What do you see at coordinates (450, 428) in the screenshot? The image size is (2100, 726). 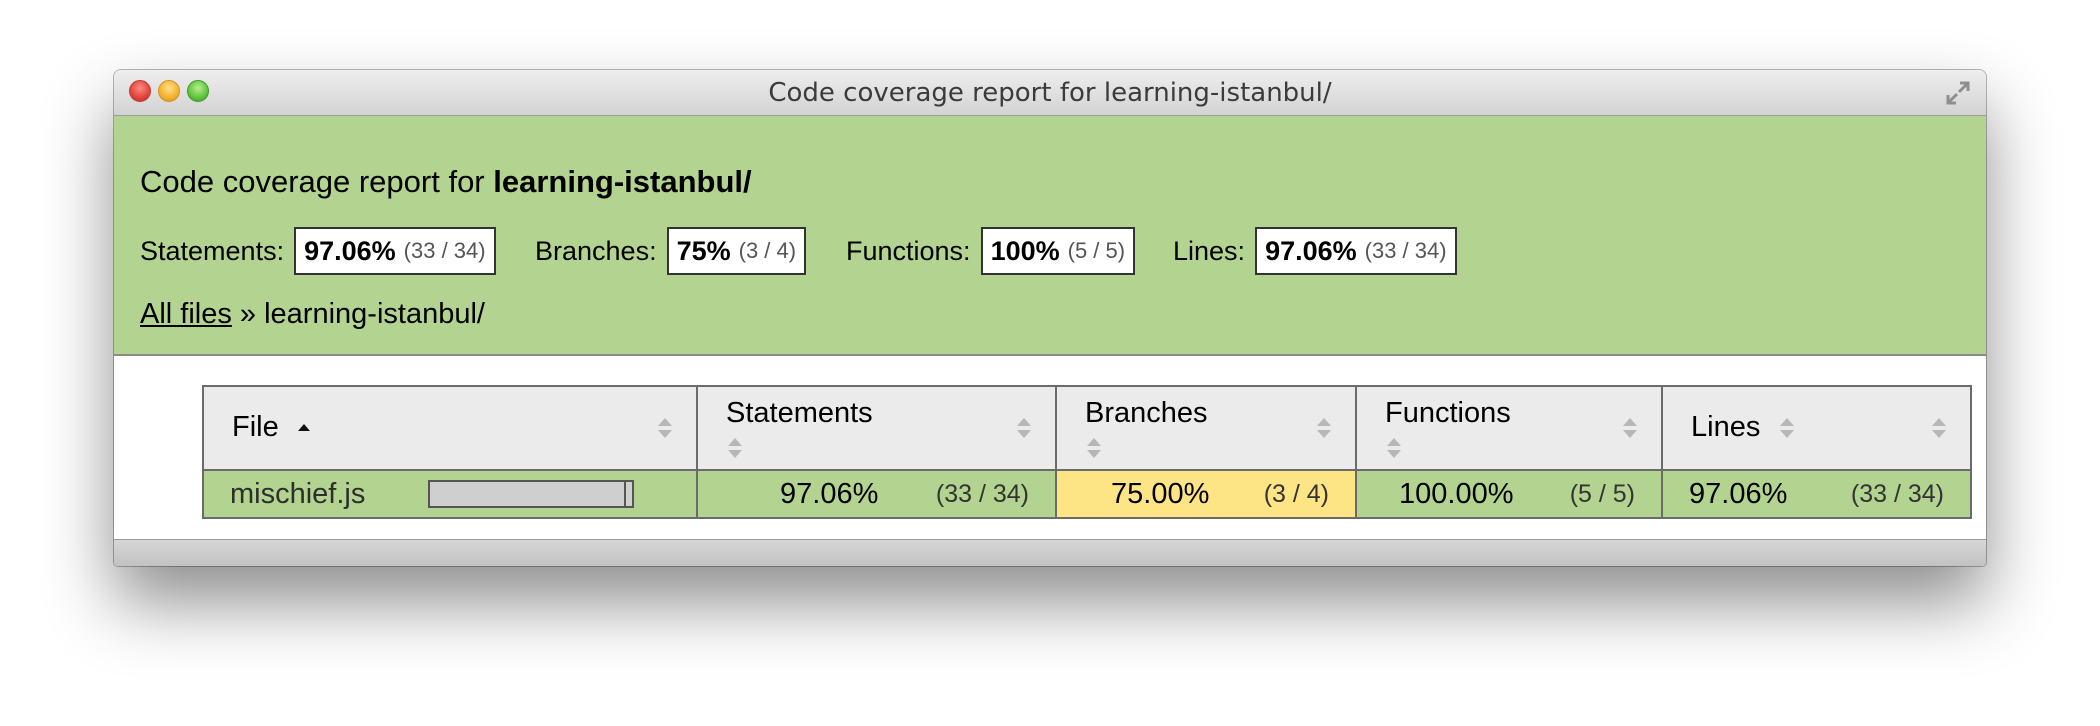 I see `column-header-file: File` at bounding box center [450, 428].